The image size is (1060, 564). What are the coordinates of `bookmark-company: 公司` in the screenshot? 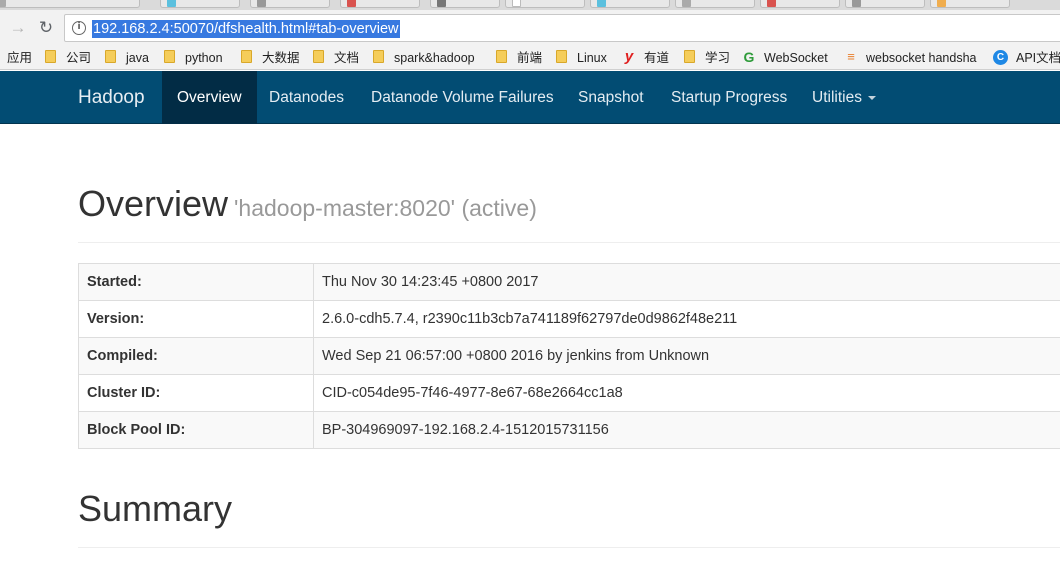 It's located at (78, 58).